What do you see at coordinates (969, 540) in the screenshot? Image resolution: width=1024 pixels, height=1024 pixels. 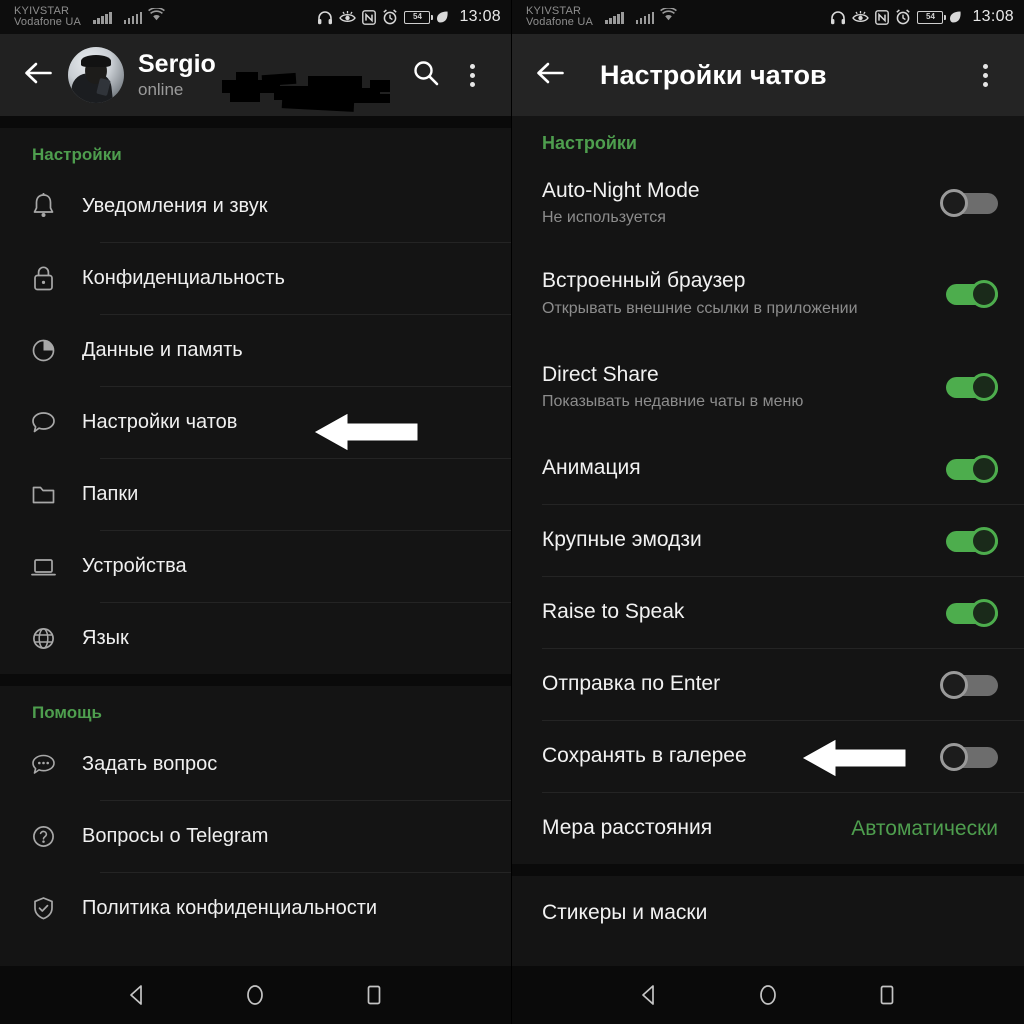 I see `toggle-large-emoji` at bounding box center [969, 540].